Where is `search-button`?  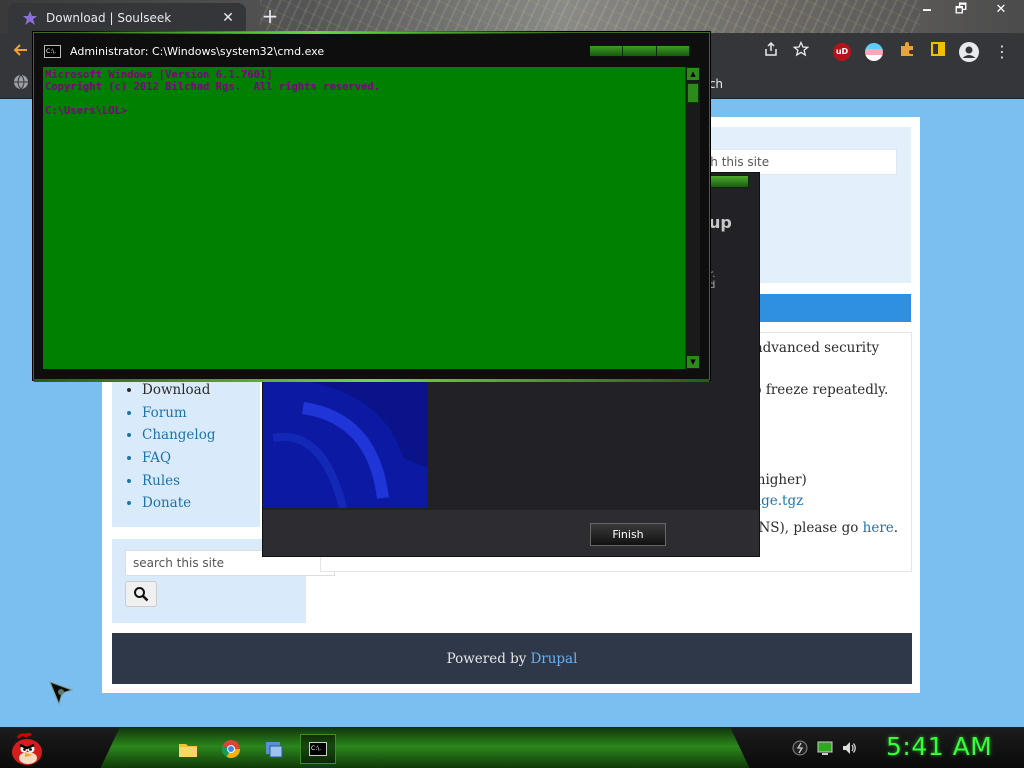 search-button is located at coordinates (141, 594).